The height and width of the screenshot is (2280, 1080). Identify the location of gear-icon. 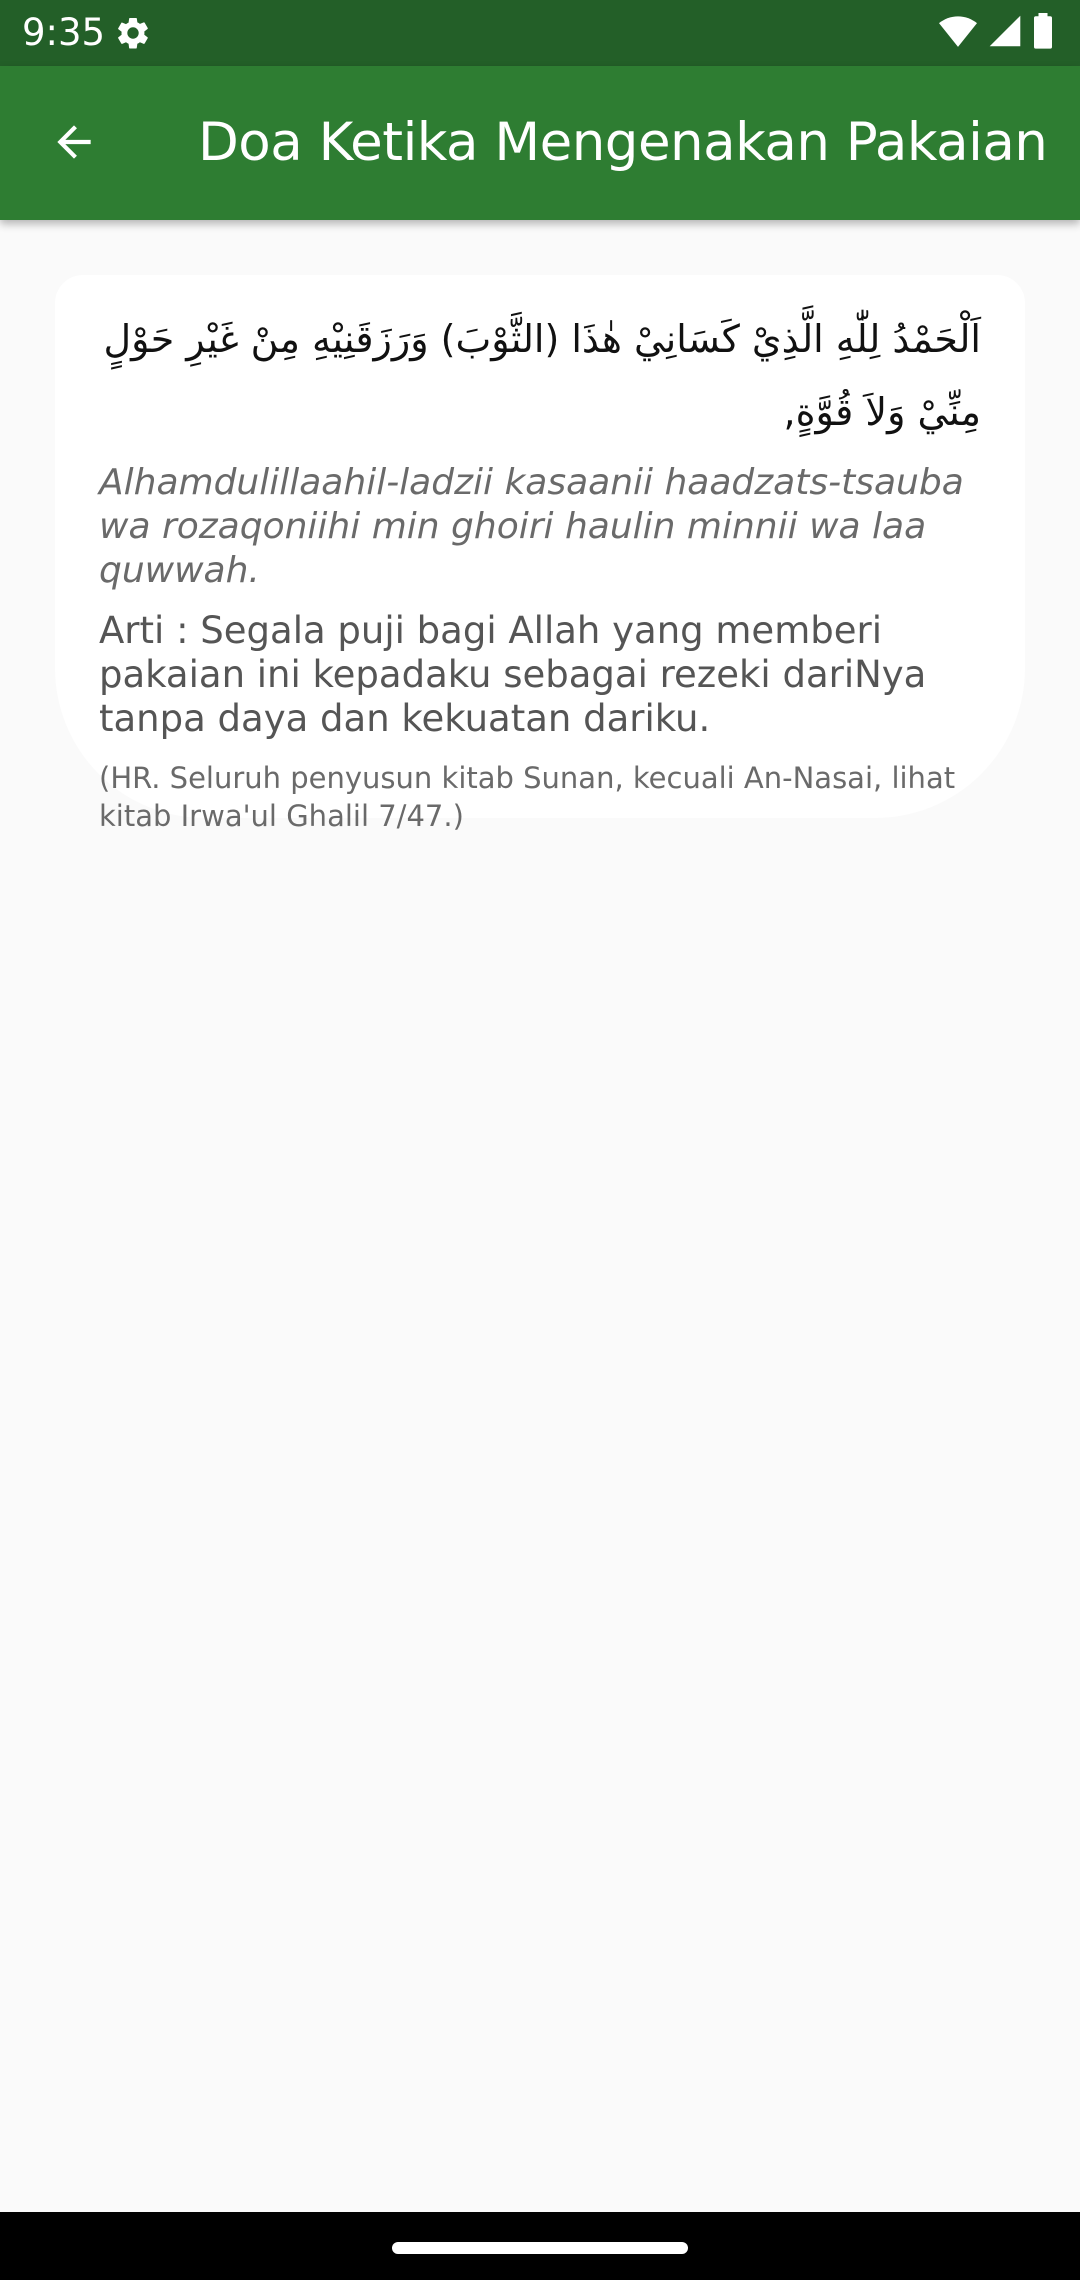
(133, 33).